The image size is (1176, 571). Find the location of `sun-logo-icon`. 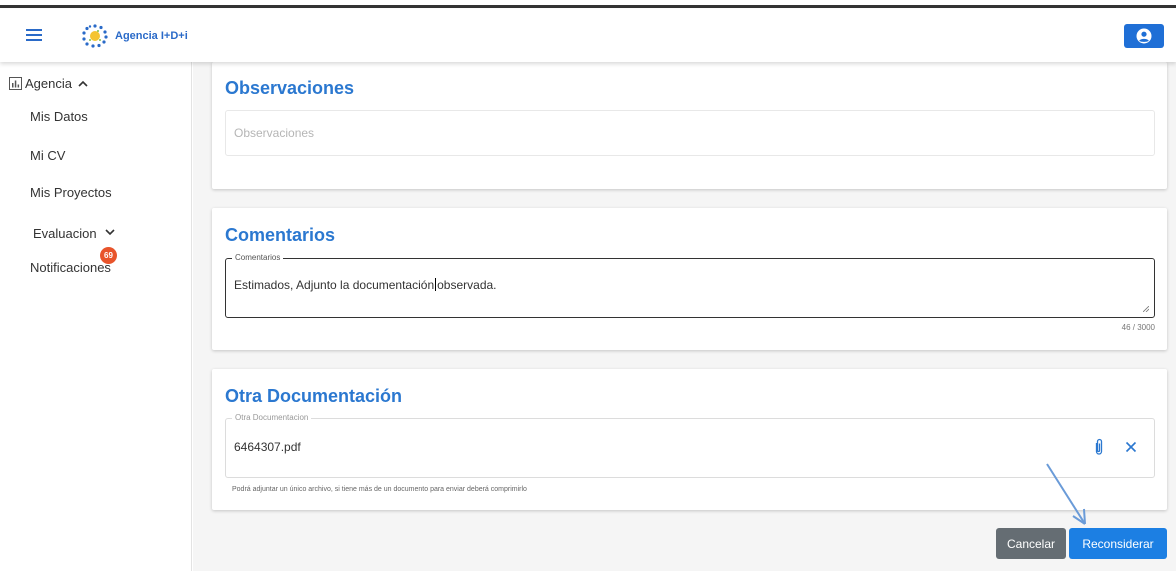

sun-logo-icon is located at coordinates (95, 36).